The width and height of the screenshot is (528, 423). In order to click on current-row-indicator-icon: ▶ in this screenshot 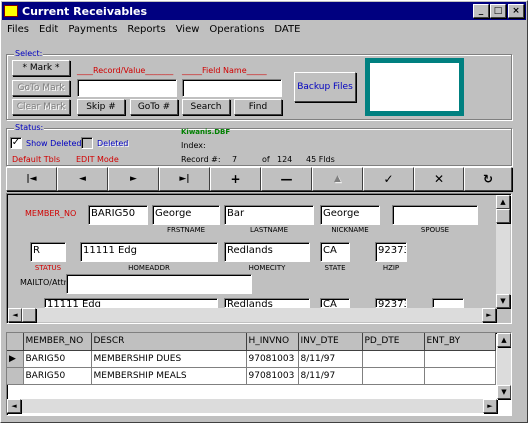, I will do `click(15, 359)`.